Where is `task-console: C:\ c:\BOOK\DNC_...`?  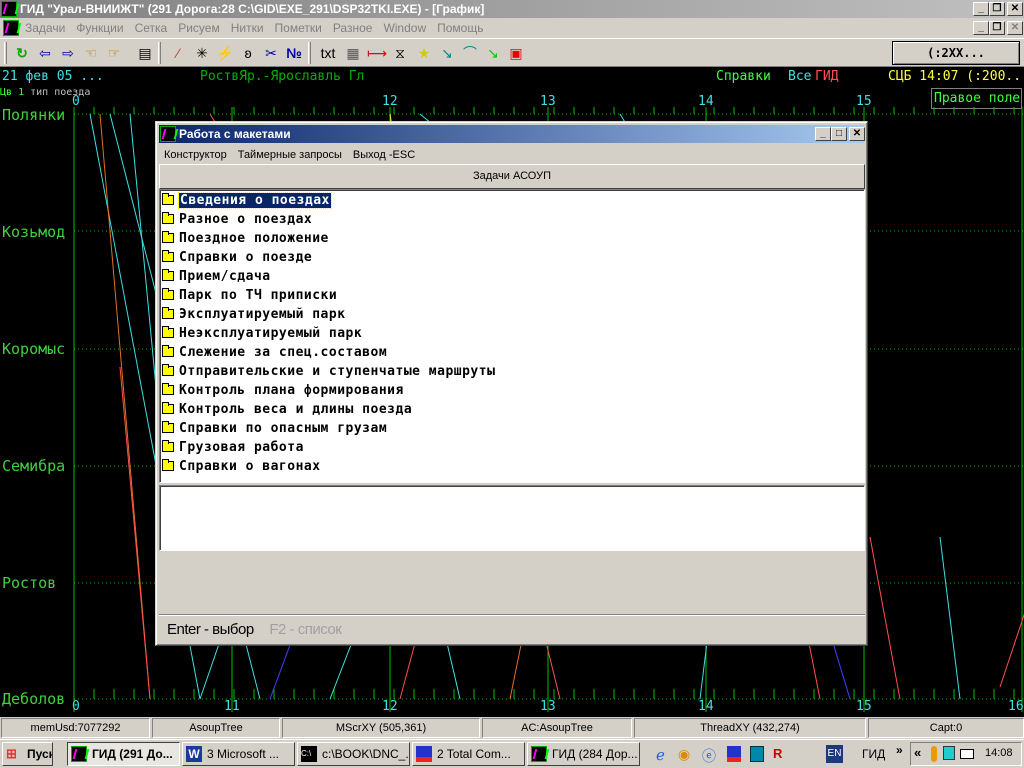 task-console: C:\ c:\BOOK\DNC_... is located at coordinates (353, 754).